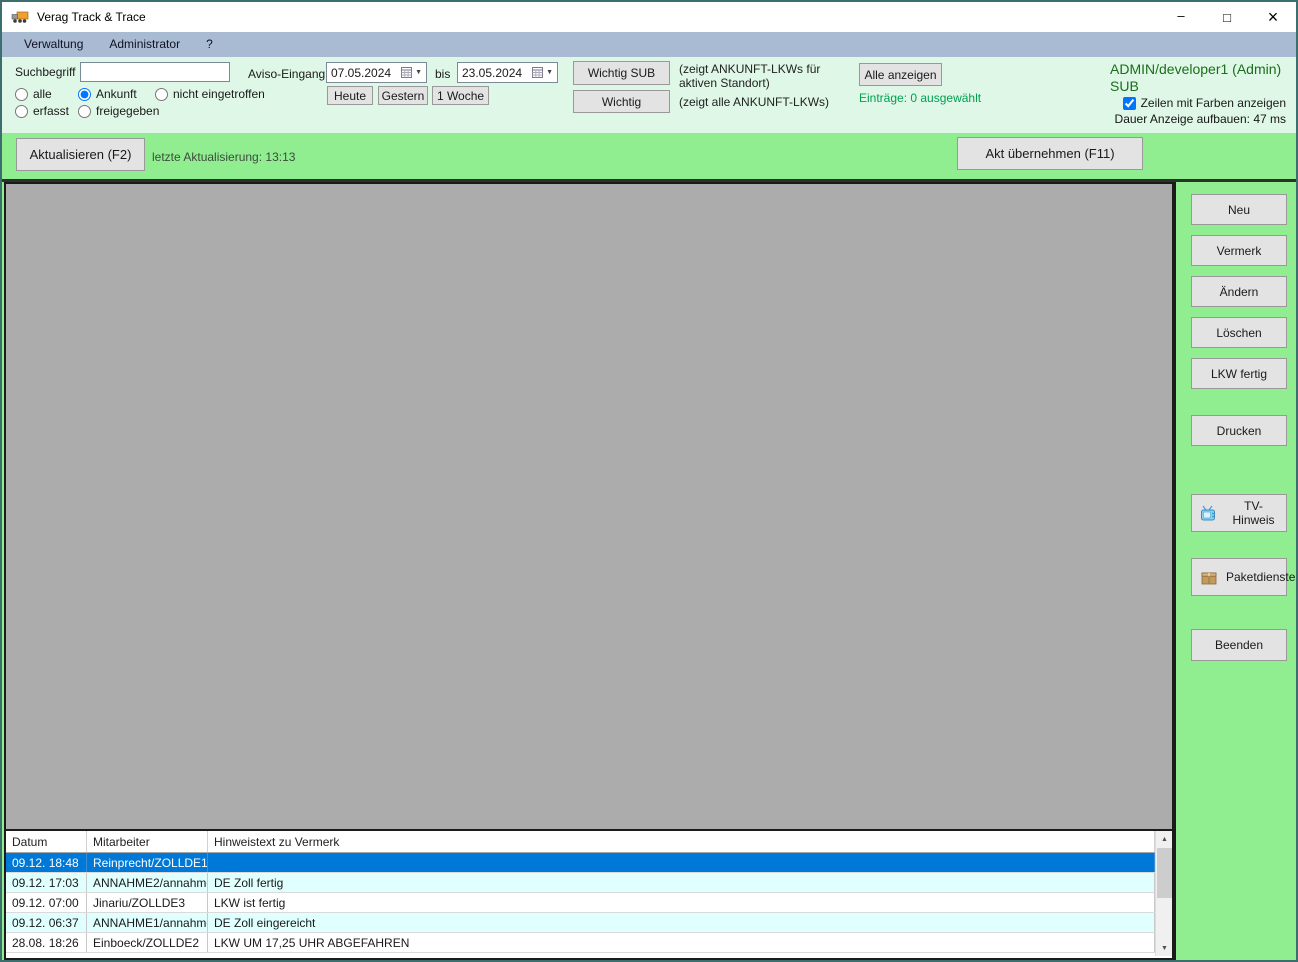  I want to click on radio-freigegeben-label: freigegeben, so click(128, 111).